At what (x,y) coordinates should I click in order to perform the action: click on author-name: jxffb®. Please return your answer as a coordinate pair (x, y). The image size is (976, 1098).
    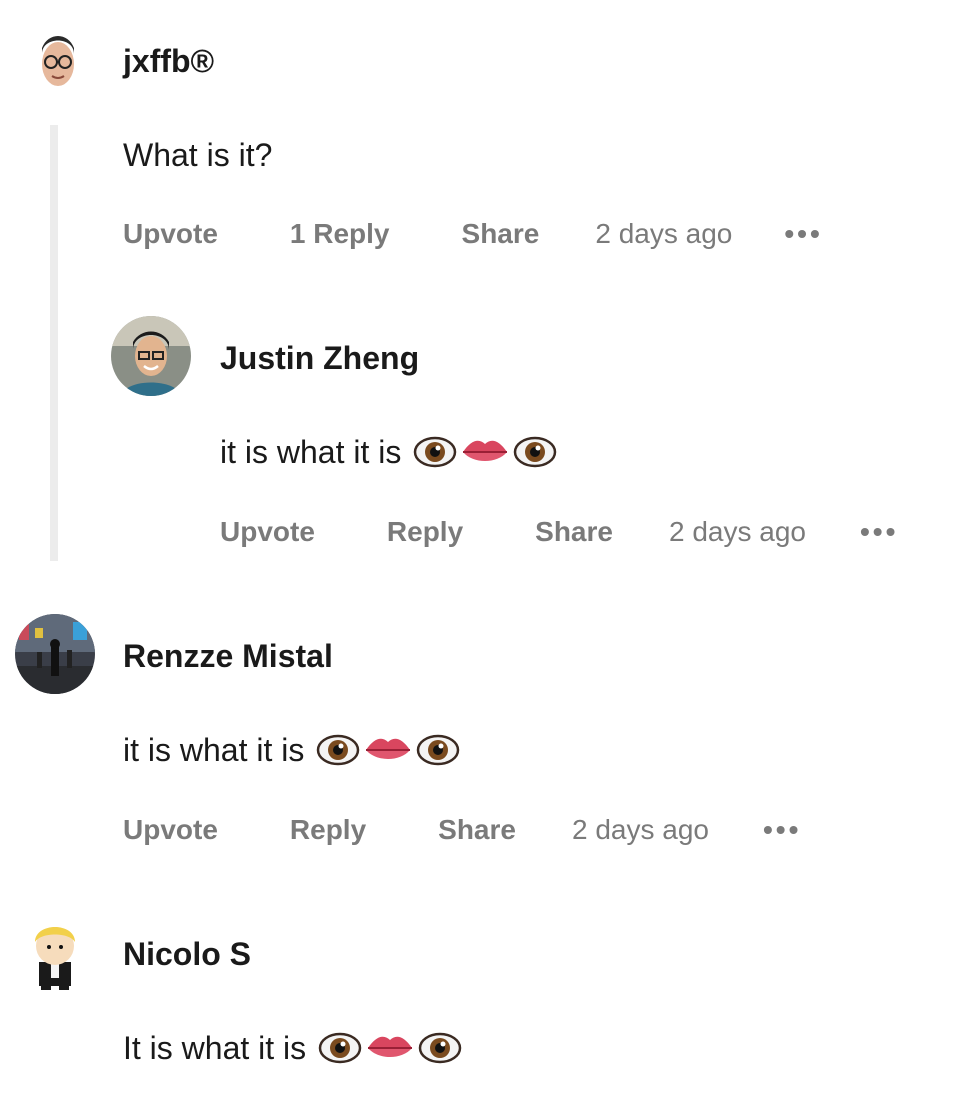
    Looking at the image, I should click on (168, 61).